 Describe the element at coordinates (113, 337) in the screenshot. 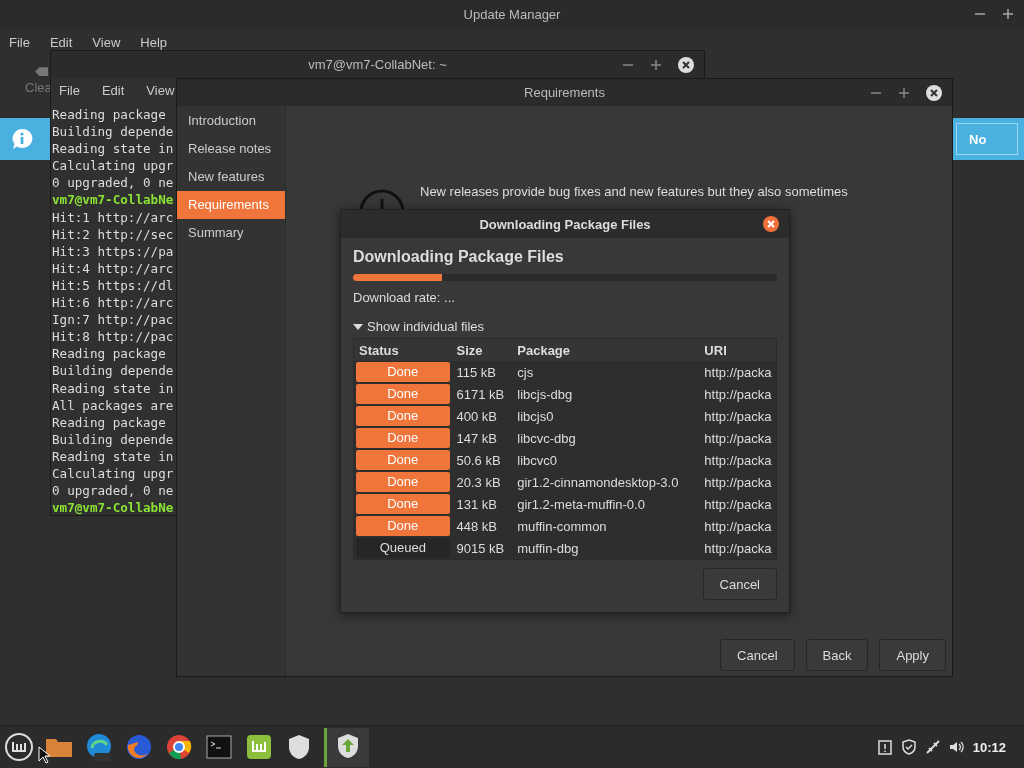

I see `terminal-line: Hit:8 http://pac` at that location.